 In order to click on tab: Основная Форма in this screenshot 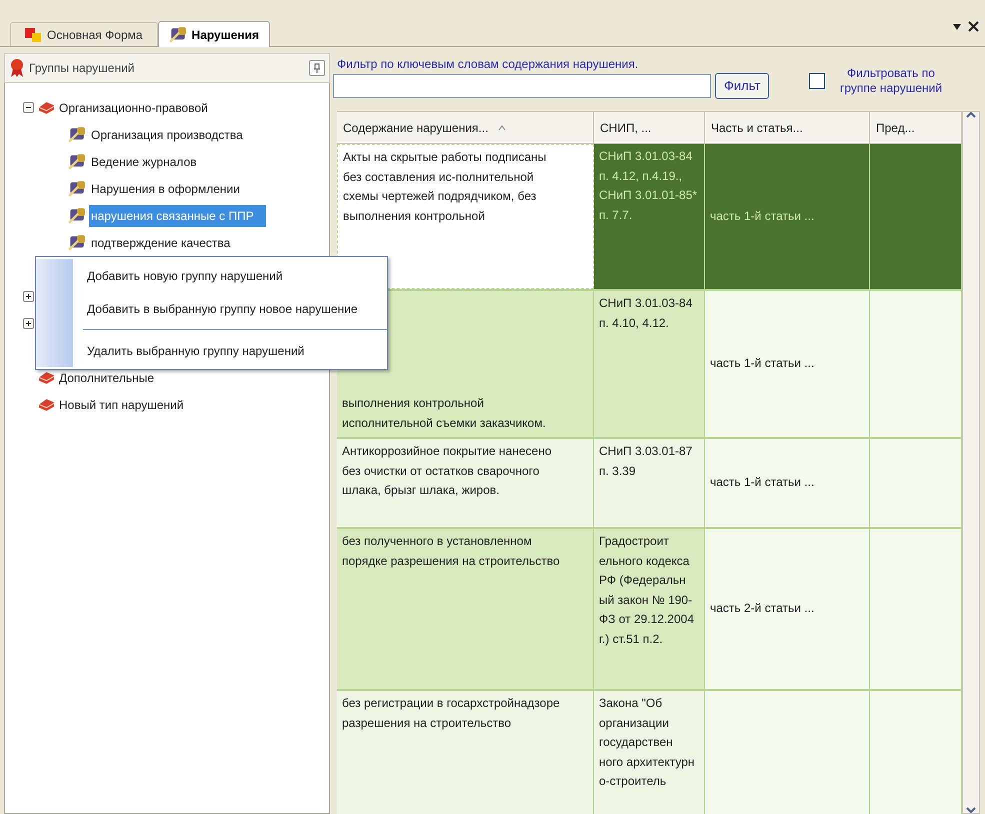, I will do `click(84, 34)`.